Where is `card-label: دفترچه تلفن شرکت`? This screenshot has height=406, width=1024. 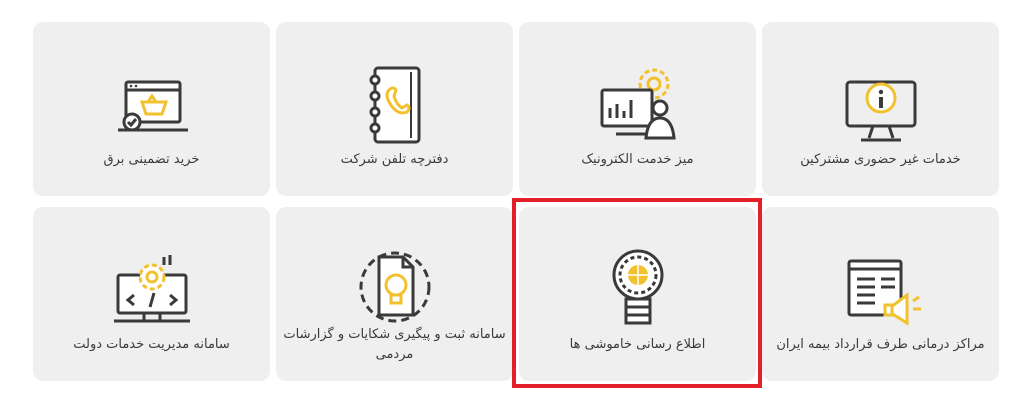
card-label: دفترچه تلفن شرکت is located at coordinates (394, 159).